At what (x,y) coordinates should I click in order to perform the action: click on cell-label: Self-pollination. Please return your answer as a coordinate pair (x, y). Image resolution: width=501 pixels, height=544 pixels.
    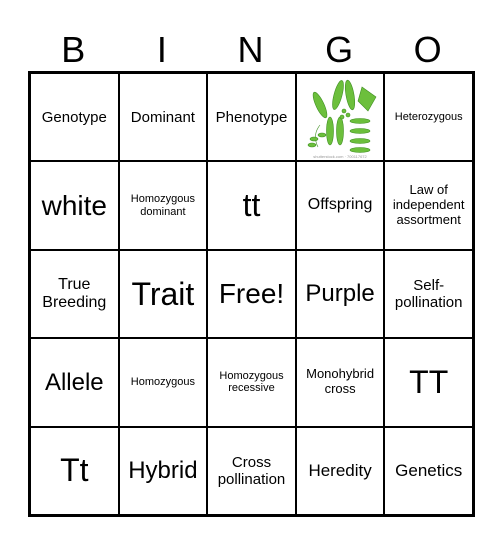
    Looking at the image, I should click on (428, 293).